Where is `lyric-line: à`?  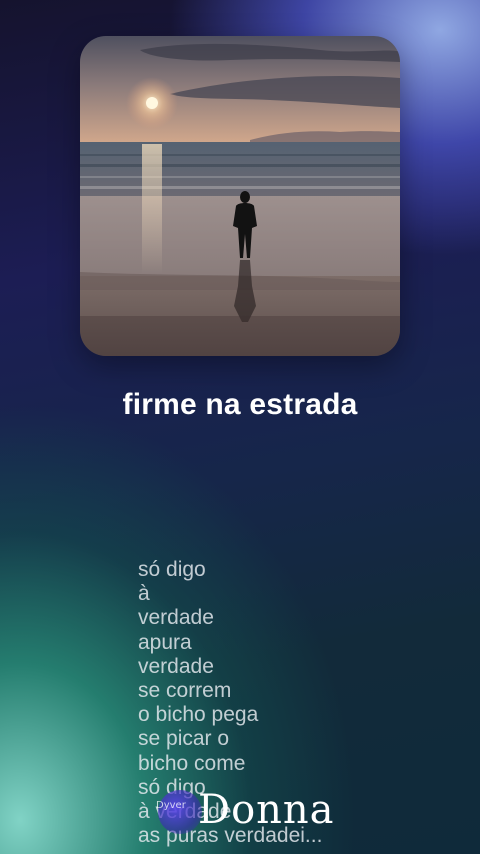 lyric-line: à is located at coordinates (144, 594).